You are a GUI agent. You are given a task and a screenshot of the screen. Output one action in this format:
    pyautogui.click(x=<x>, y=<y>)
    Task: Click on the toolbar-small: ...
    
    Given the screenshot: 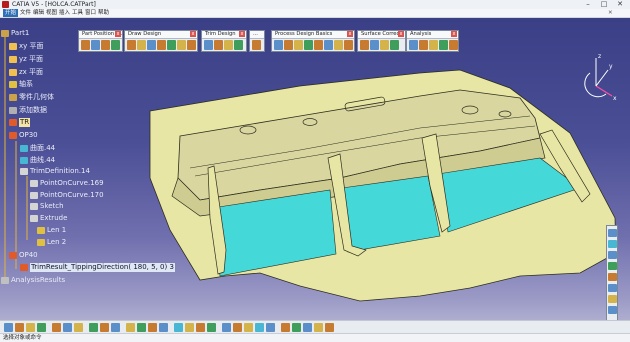 What is the action you would take?
    pyautogui.click(x=257, y=41)
    